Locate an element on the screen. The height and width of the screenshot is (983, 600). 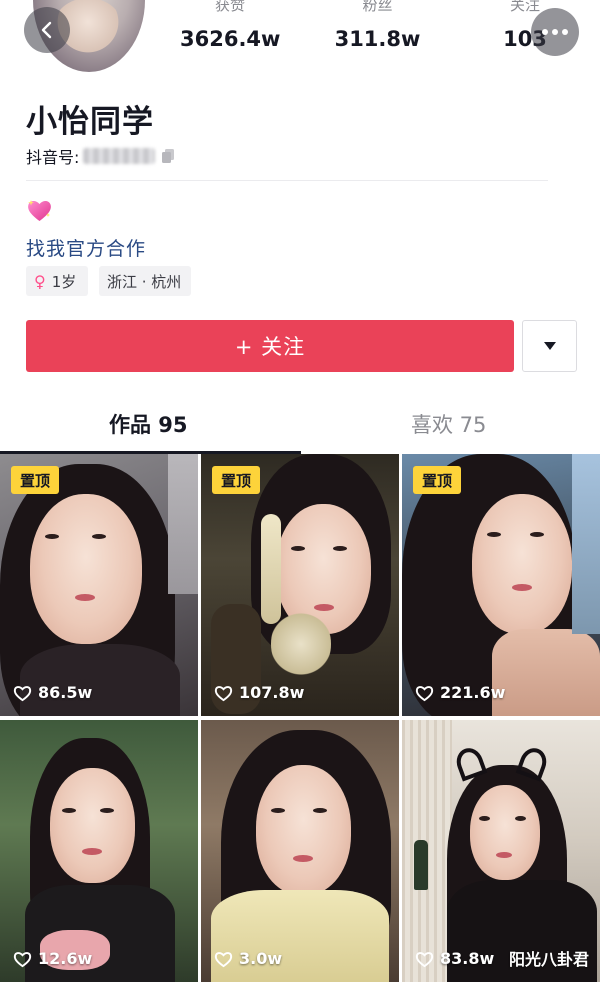
douyin-id-label: 抖音号: is located at coordinates (53, 157).